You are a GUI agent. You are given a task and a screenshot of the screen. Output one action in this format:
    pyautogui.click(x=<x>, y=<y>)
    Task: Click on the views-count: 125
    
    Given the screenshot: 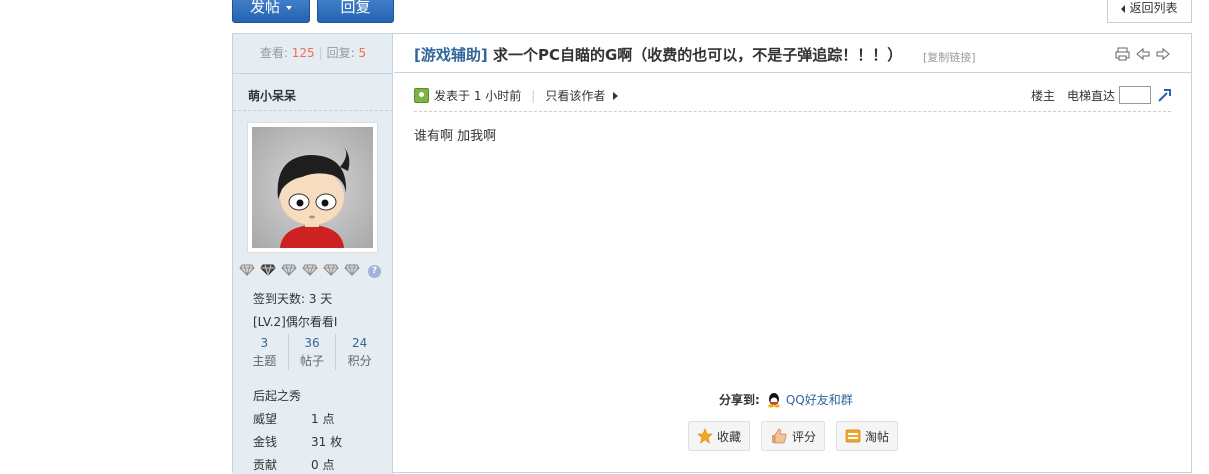 What is the action you would take?
    pyautogui.click(x=303, y=53)
    